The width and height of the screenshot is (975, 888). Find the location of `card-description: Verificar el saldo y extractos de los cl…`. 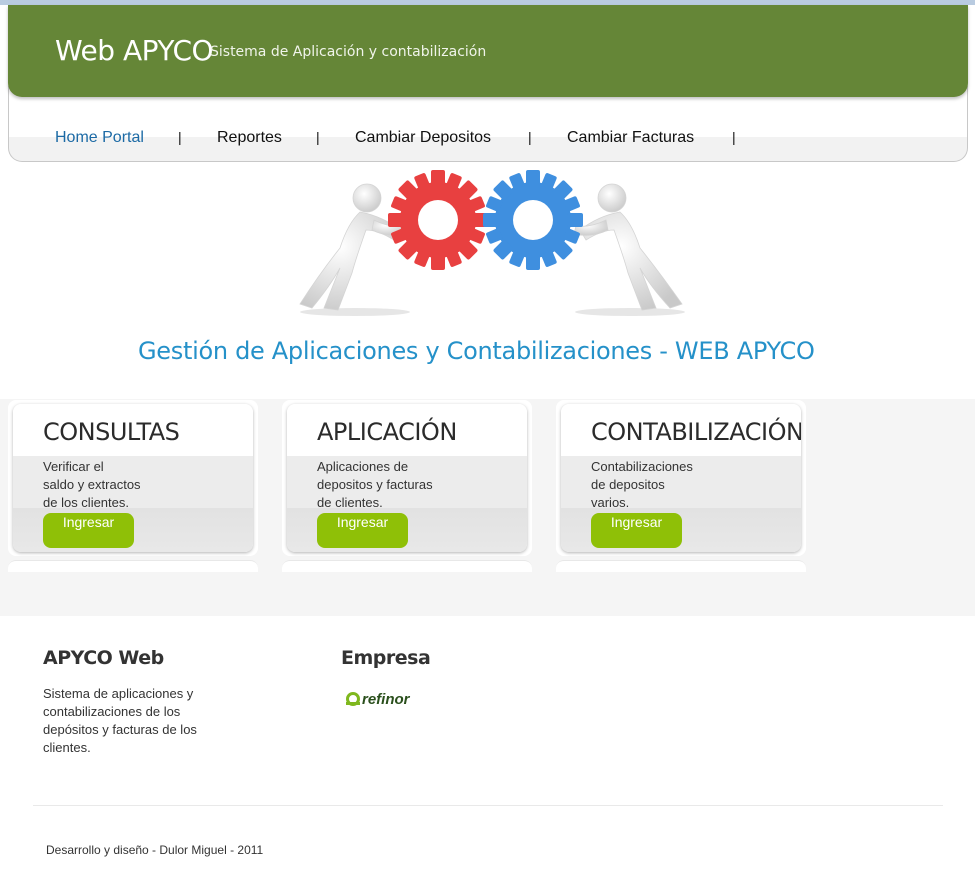

card-description: Verificar el saldo y extractos de los cl… is located at coordinates (92, 484).